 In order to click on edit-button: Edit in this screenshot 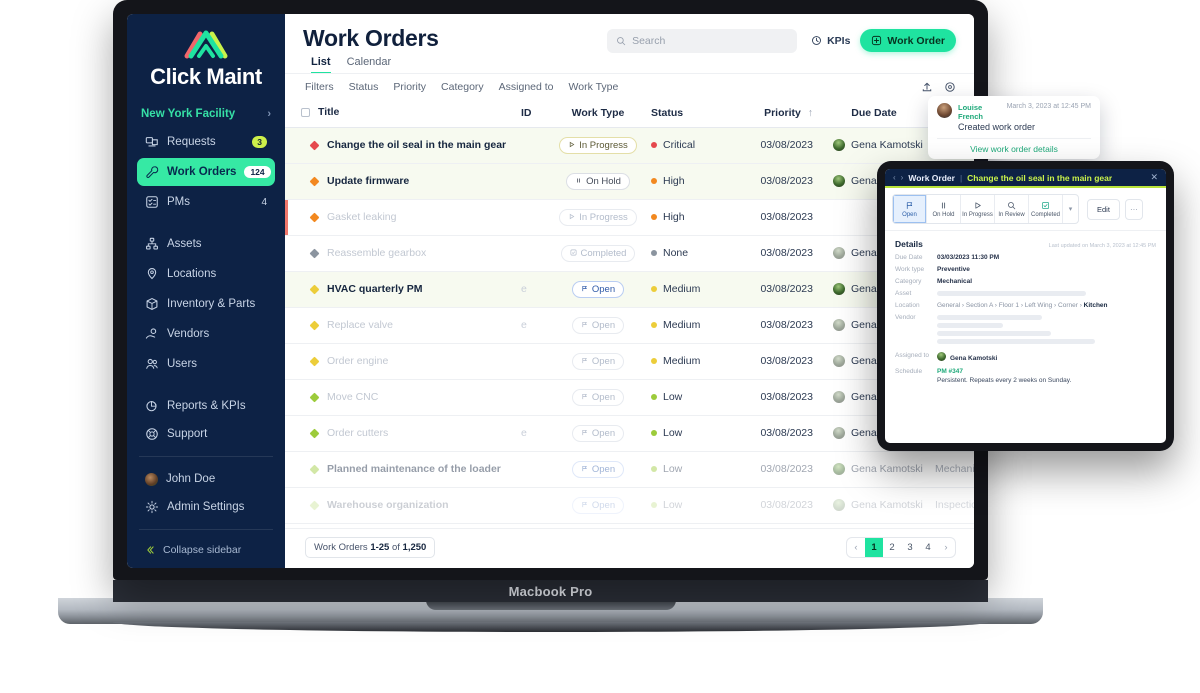, I will do `click(1103, 209)`.